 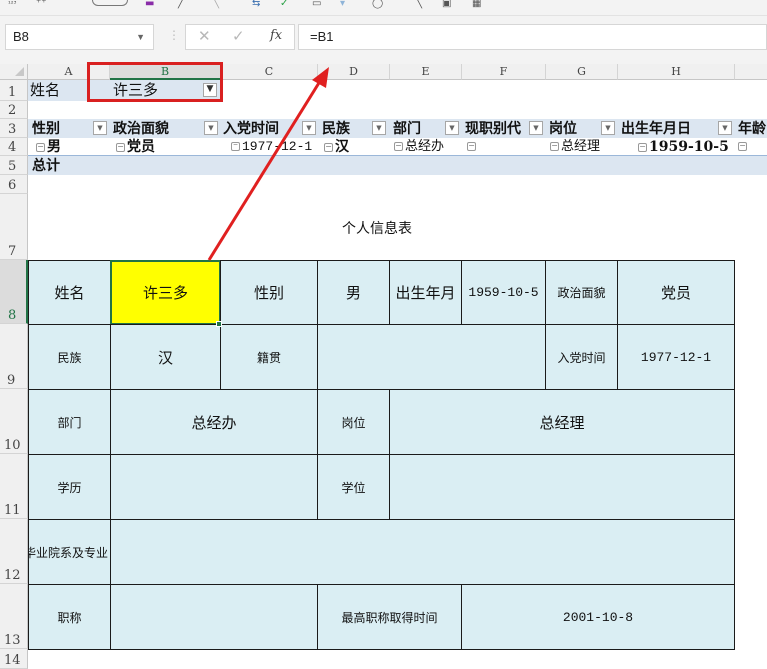 I want to click on search-box-icon, so click(x=110, y=3).